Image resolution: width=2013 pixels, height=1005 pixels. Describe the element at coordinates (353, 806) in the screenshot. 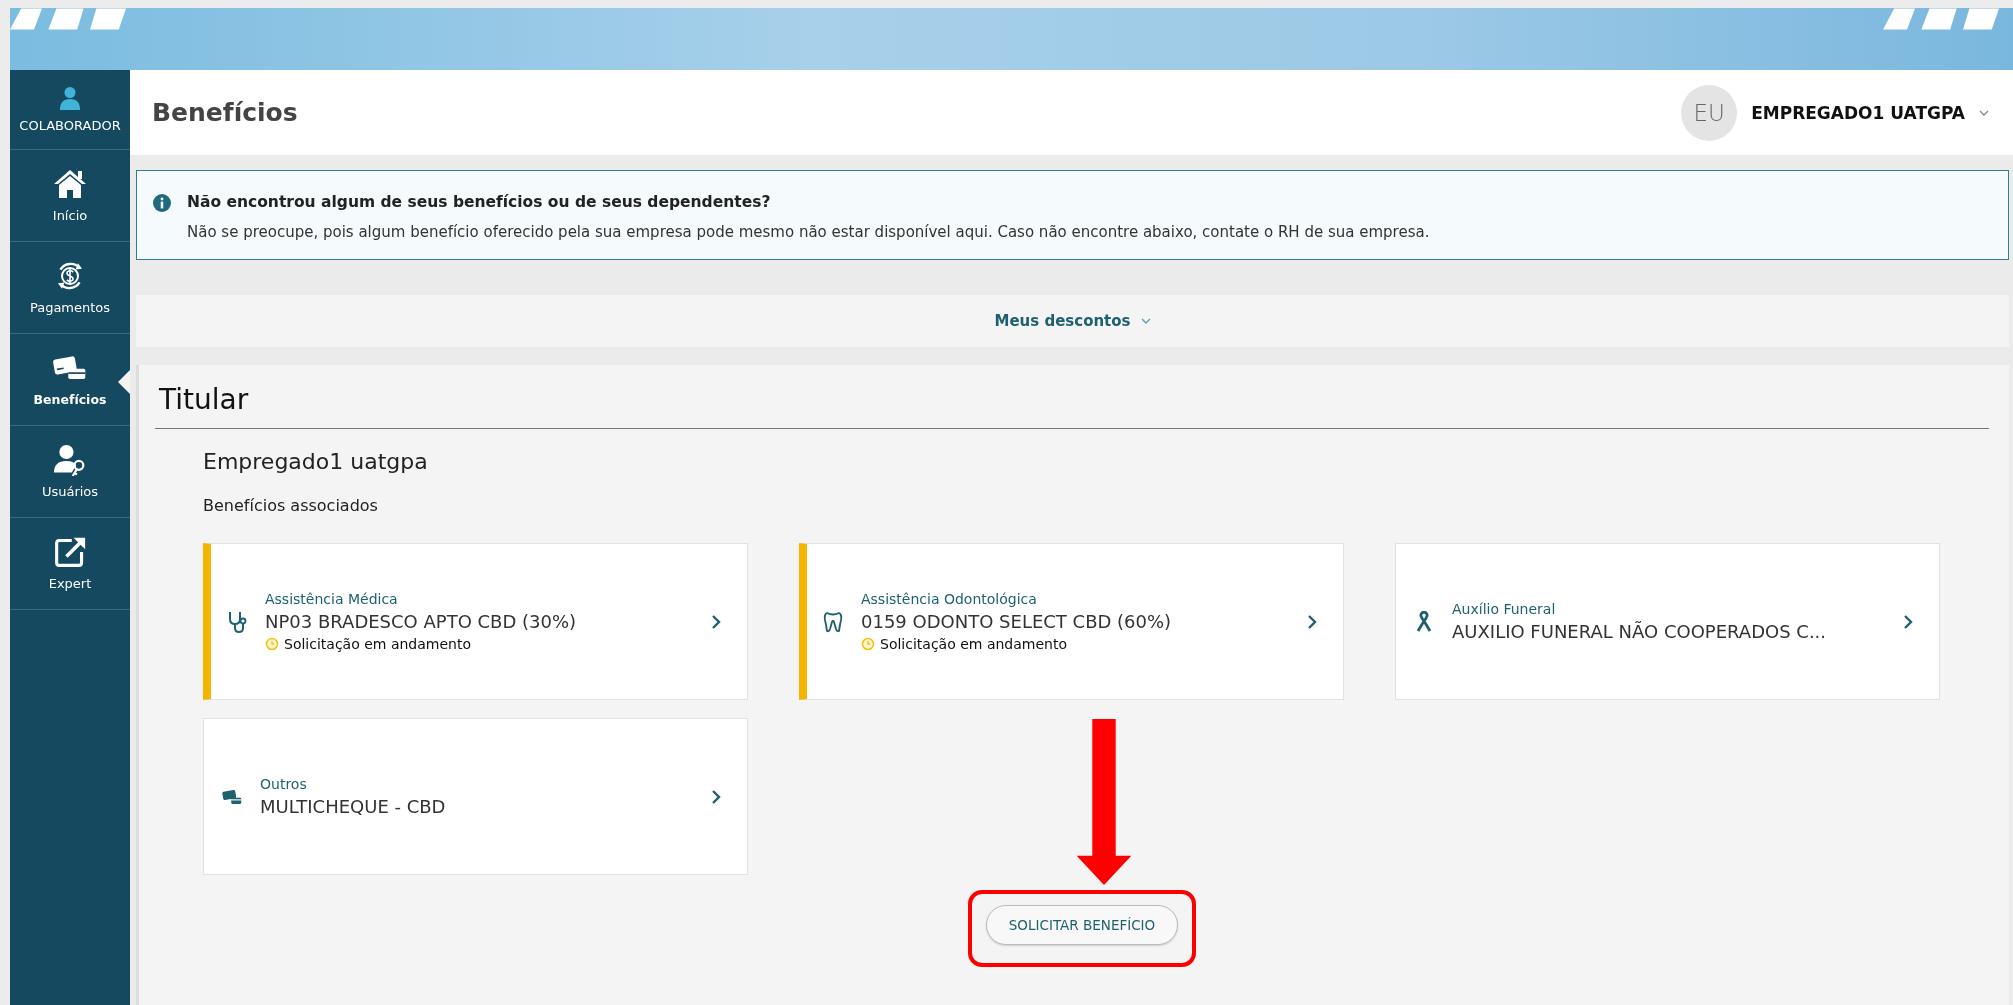

I see `benefit-name: MULTICHEQUE - CBD` at that location.